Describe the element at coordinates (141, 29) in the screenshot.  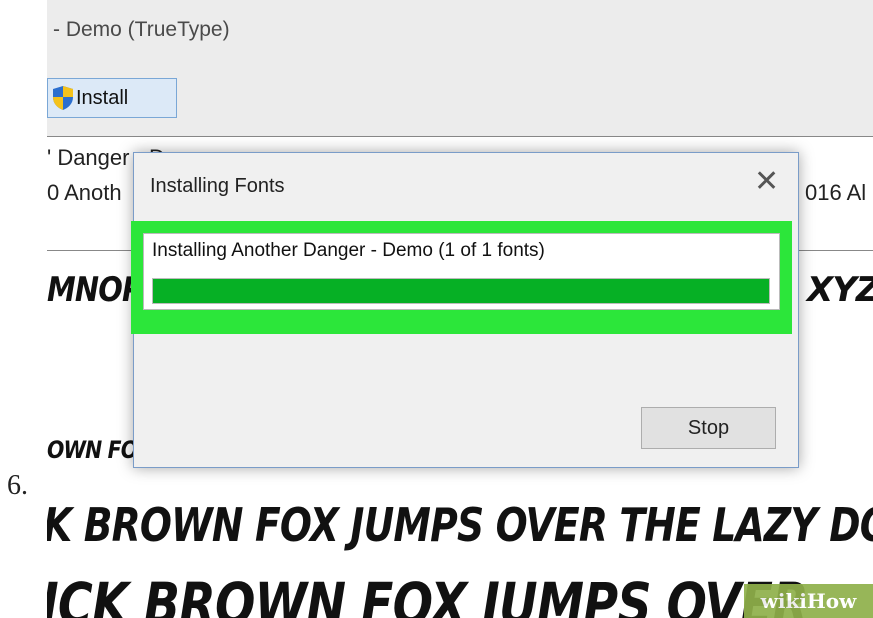
I see `window-title: - Demo (TrueType)` at that location.